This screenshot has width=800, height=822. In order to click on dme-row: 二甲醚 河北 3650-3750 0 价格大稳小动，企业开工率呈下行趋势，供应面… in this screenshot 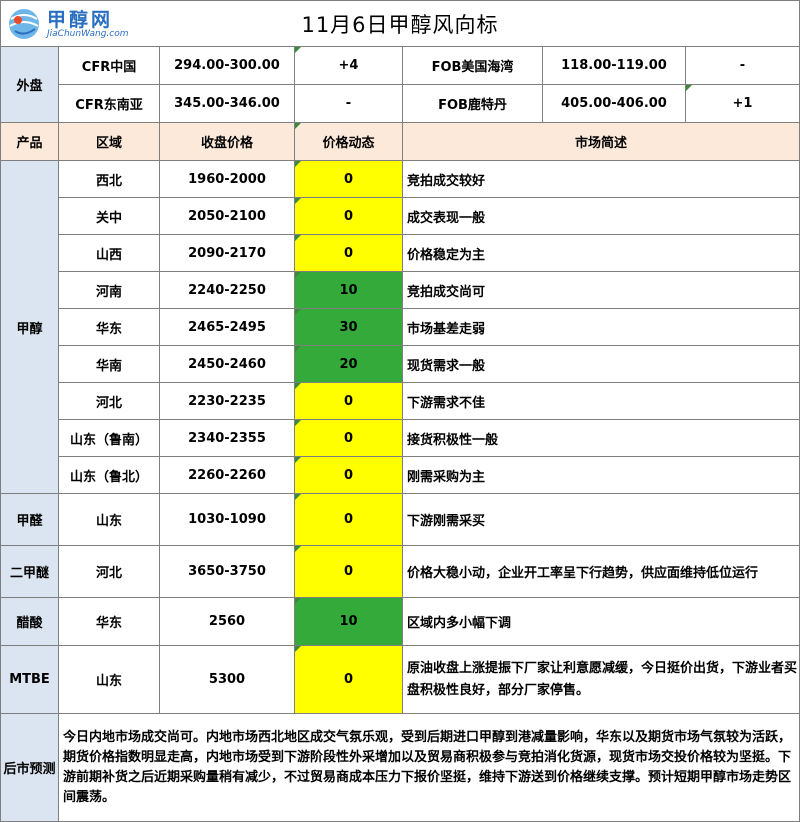, I will do `click(400, 571)`.